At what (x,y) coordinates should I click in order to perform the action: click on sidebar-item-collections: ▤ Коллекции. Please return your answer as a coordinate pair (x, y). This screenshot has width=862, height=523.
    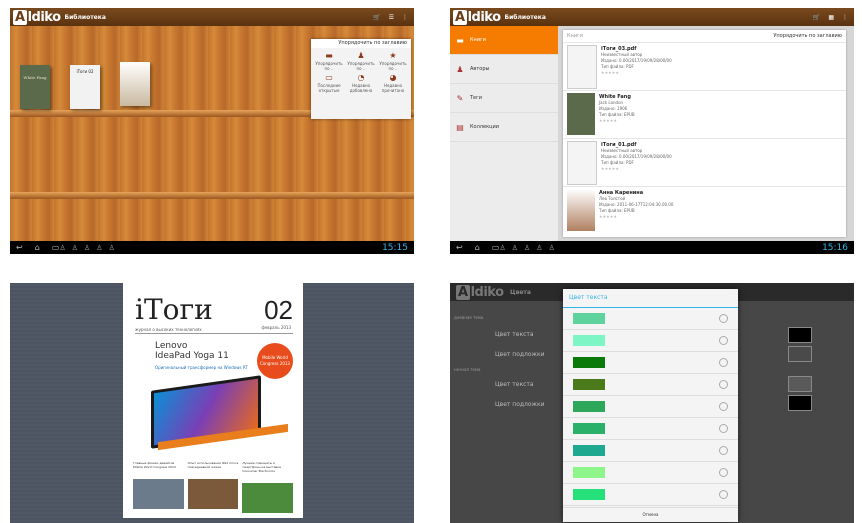
    Looking at the image, I should click on (504, 127).